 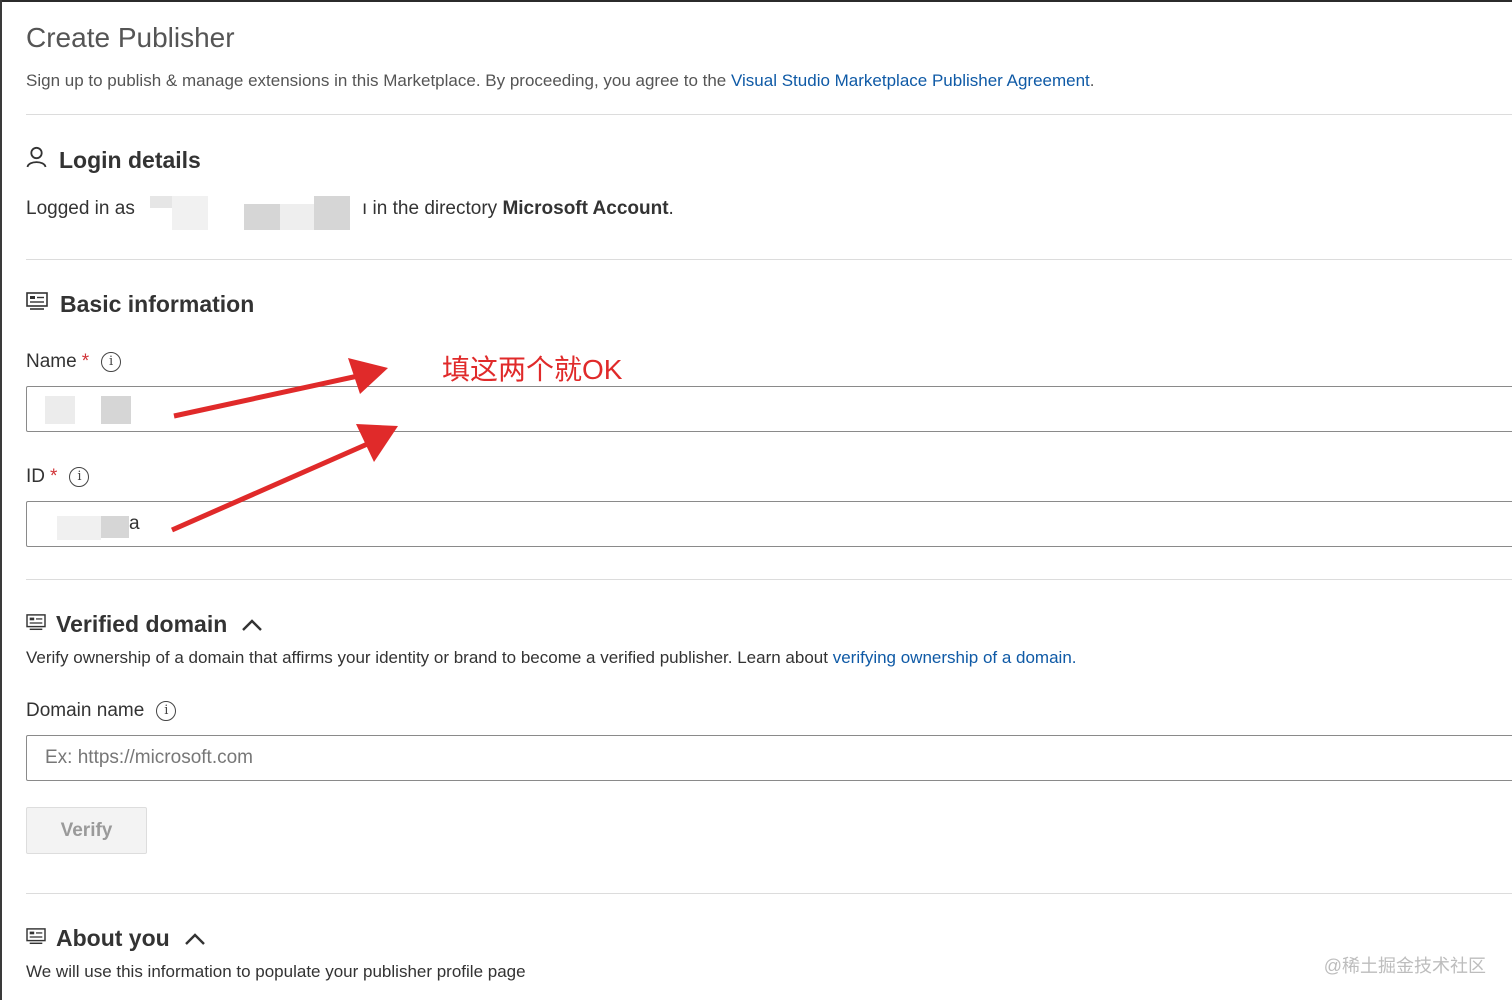 I want to click on window-top-border, so click(x=756, y=1).